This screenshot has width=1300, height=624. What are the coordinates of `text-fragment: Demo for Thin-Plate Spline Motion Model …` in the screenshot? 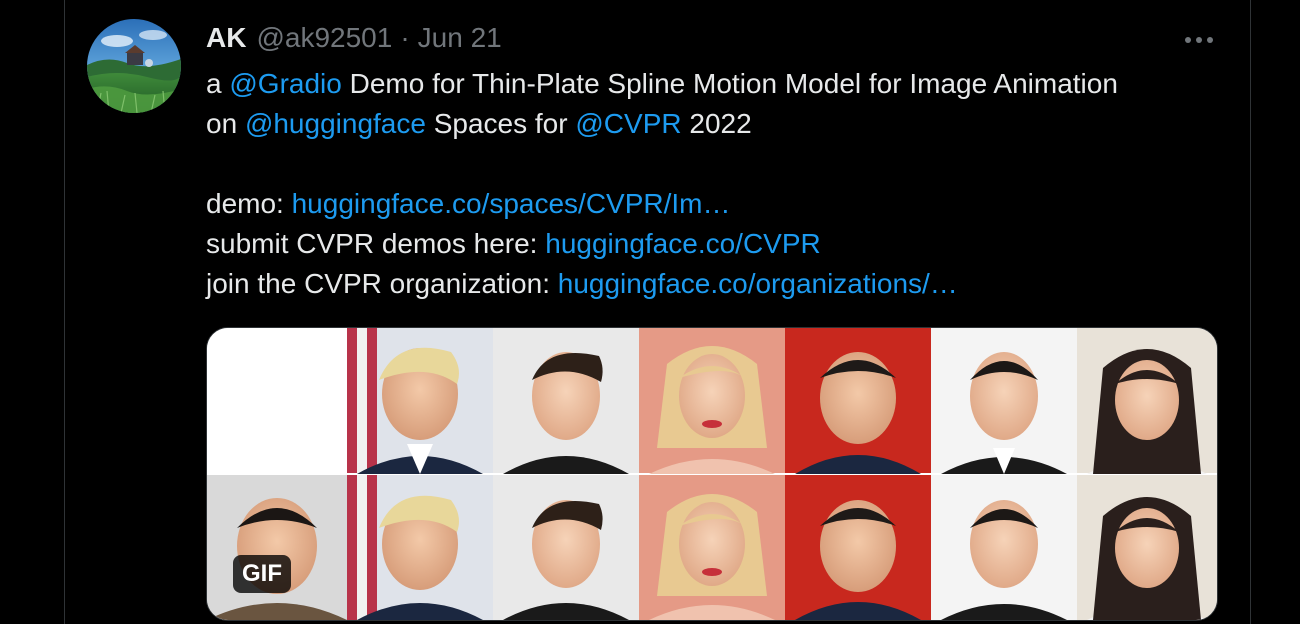 It's located at (733, 83).